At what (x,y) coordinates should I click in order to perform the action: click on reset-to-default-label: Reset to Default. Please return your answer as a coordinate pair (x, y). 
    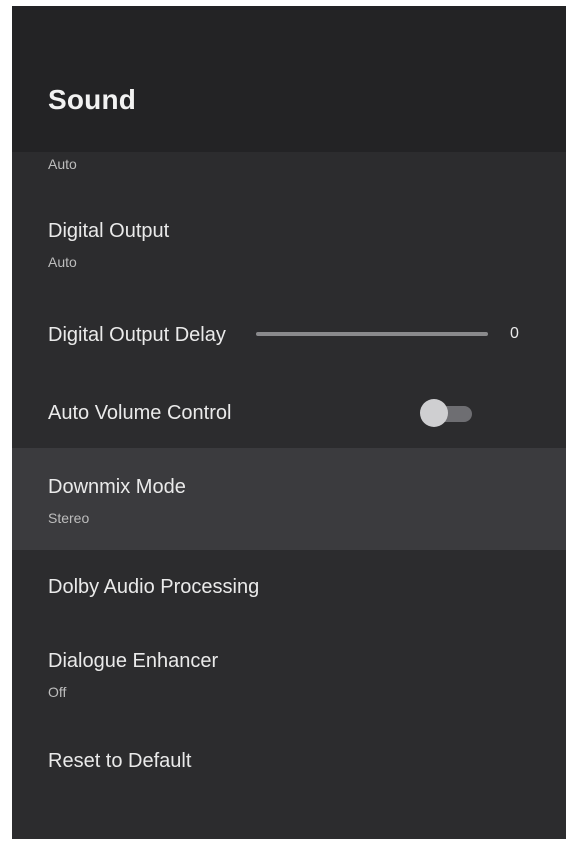
    Looking at the image, I should click on (120, 761).